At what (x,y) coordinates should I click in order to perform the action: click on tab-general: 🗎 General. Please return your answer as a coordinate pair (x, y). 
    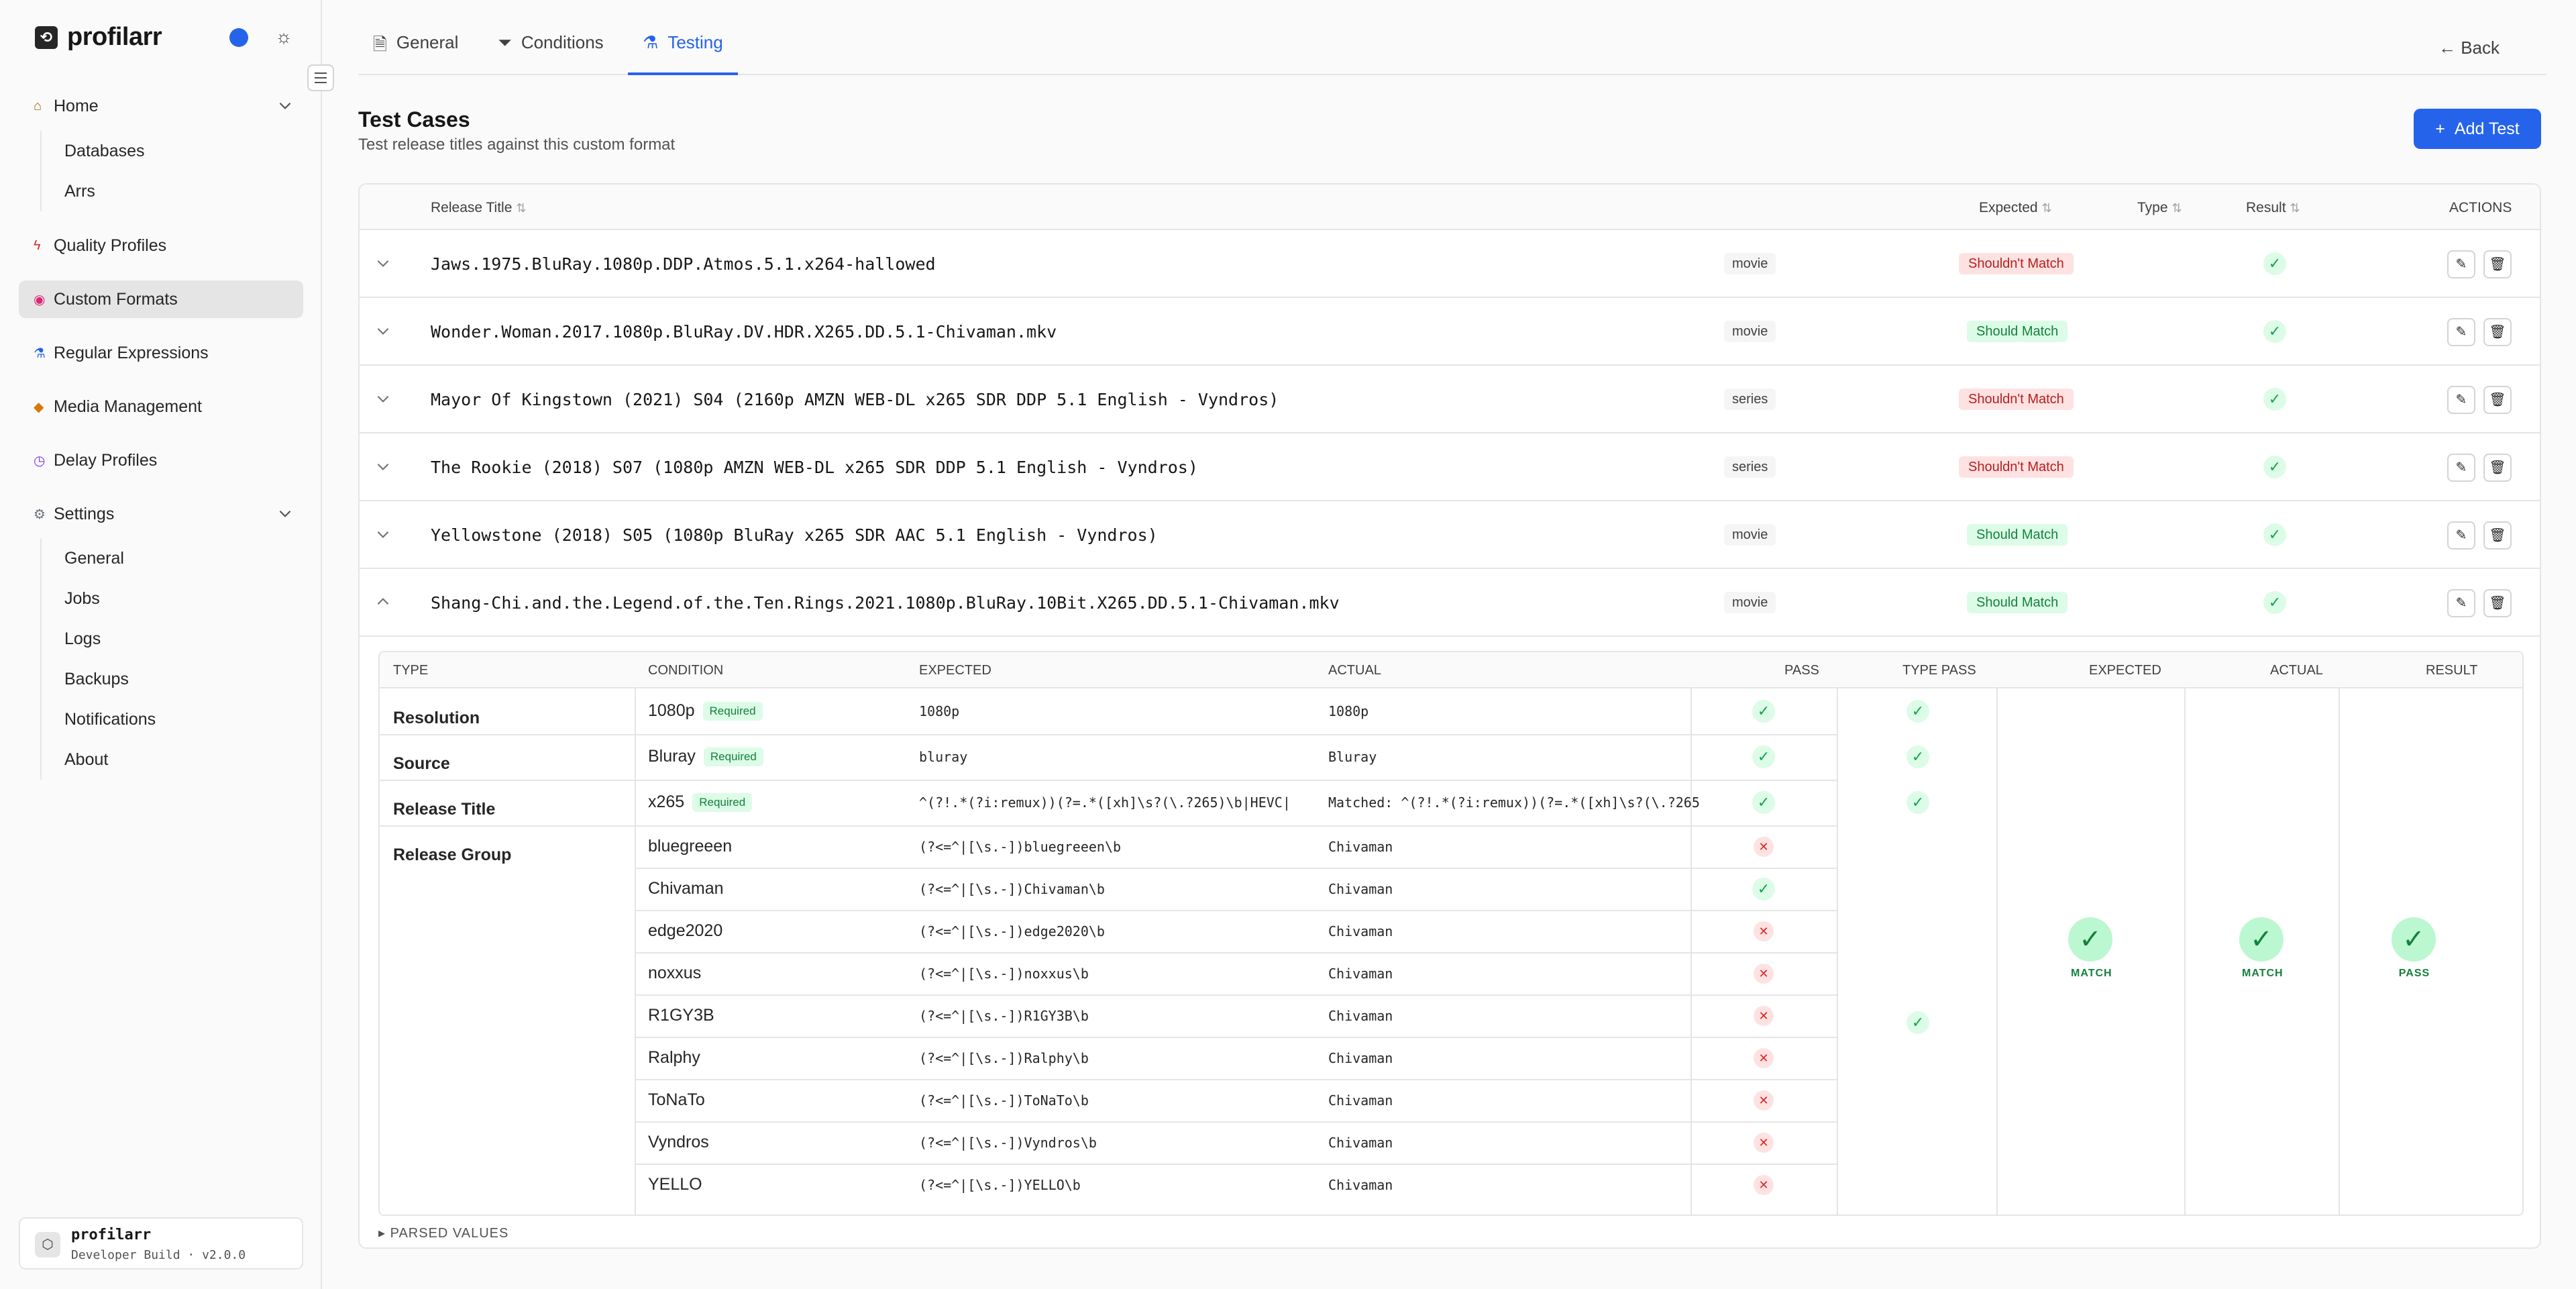
    Looking at the image, I should click on (415, 53).